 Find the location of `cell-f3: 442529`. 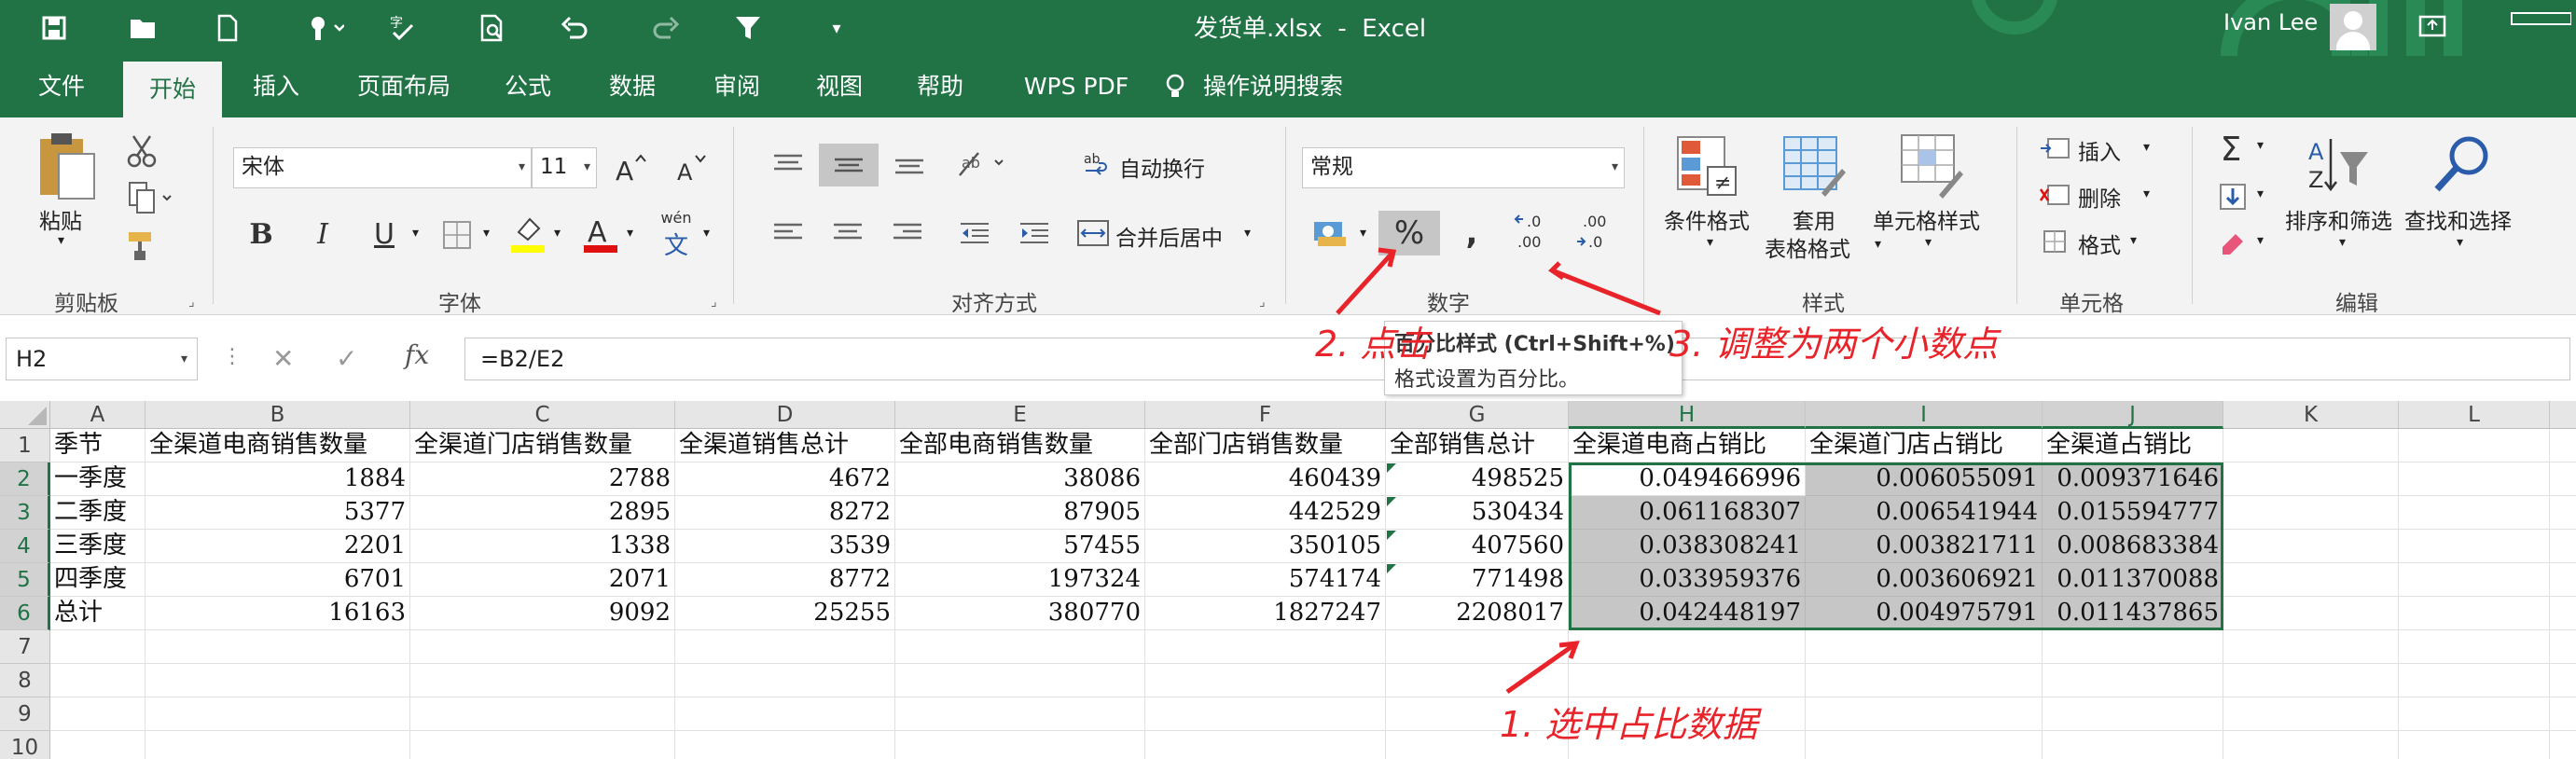

cell-f3: 442529 is located at coordinates (1265, 513).